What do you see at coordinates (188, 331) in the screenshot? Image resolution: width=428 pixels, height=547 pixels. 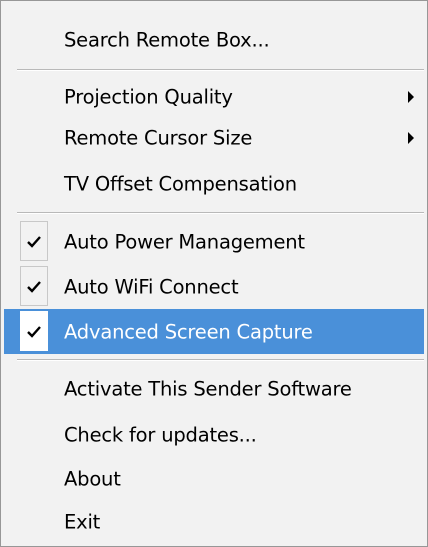 I see `menu-item-label: Advanced Screen Capture` at bounding box center [188, 331].